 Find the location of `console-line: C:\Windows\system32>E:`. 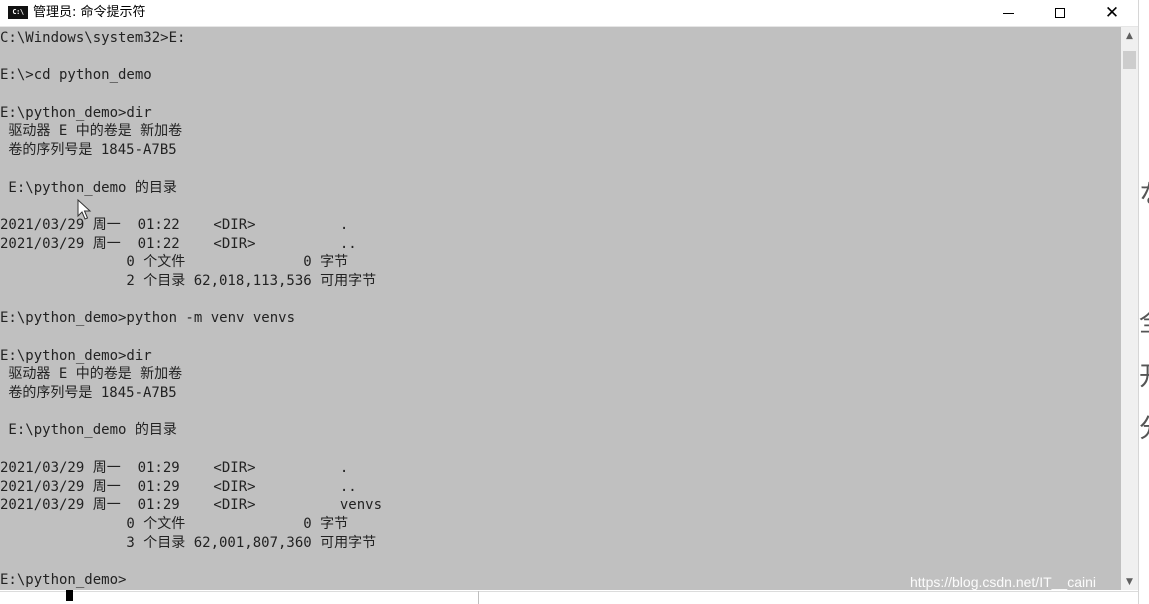

console-line: C:\Windows\system32>E: is located at coordinates (93, 38).